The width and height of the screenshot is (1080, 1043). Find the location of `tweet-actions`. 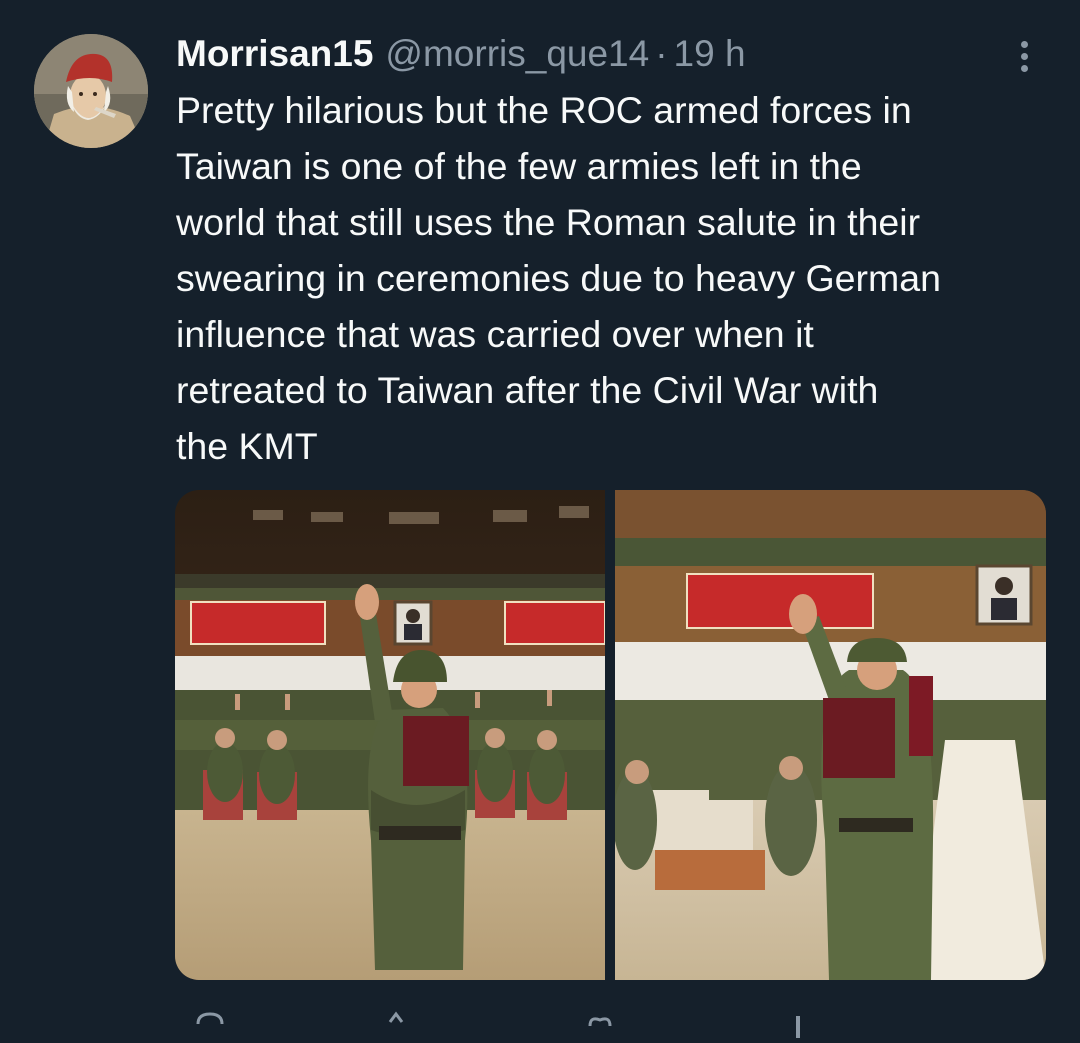

tweet-actions is located at coordinates (606, 1023).